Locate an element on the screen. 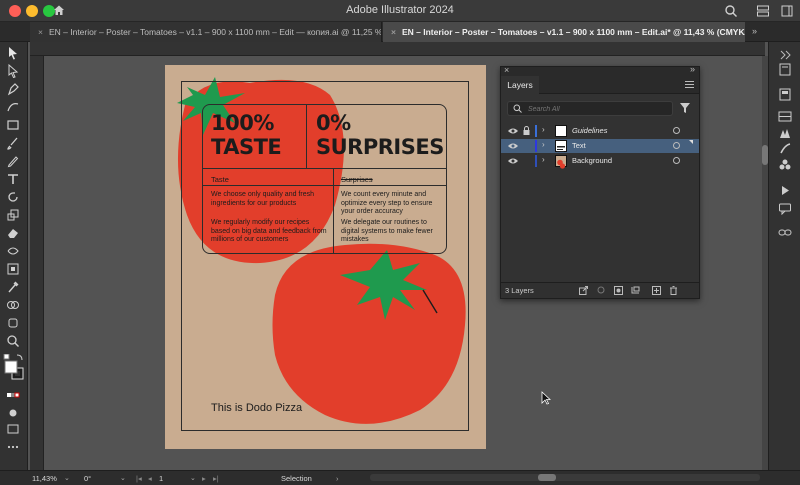 The width and height of the screenshot is (800, 485). eraser-tool-icon is located at coordinates (13, 233).